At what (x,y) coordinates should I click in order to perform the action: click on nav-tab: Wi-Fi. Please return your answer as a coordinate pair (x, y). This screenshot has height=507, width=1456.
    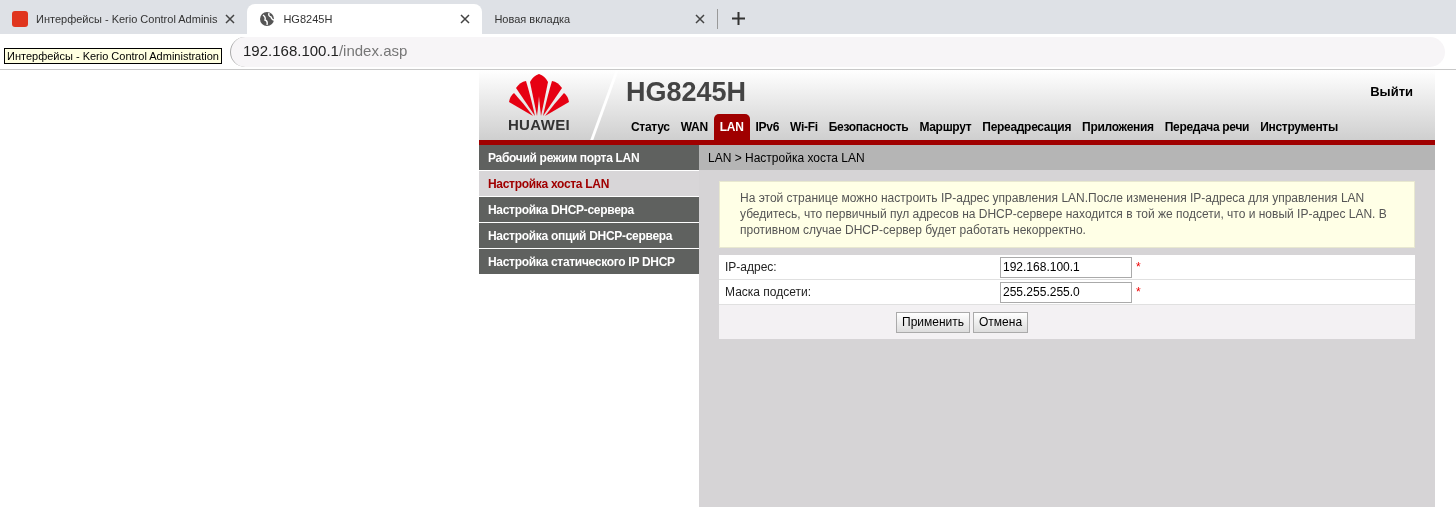
    Looking at the image, I should click on (804, 127).